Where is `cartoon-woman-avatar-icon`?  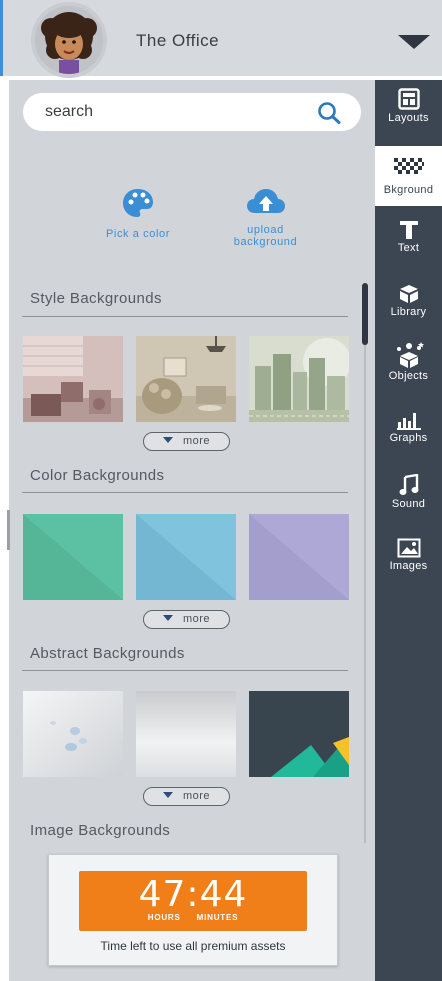
cartoon-woman-avatar-icon is located at coordinates (69, 40).